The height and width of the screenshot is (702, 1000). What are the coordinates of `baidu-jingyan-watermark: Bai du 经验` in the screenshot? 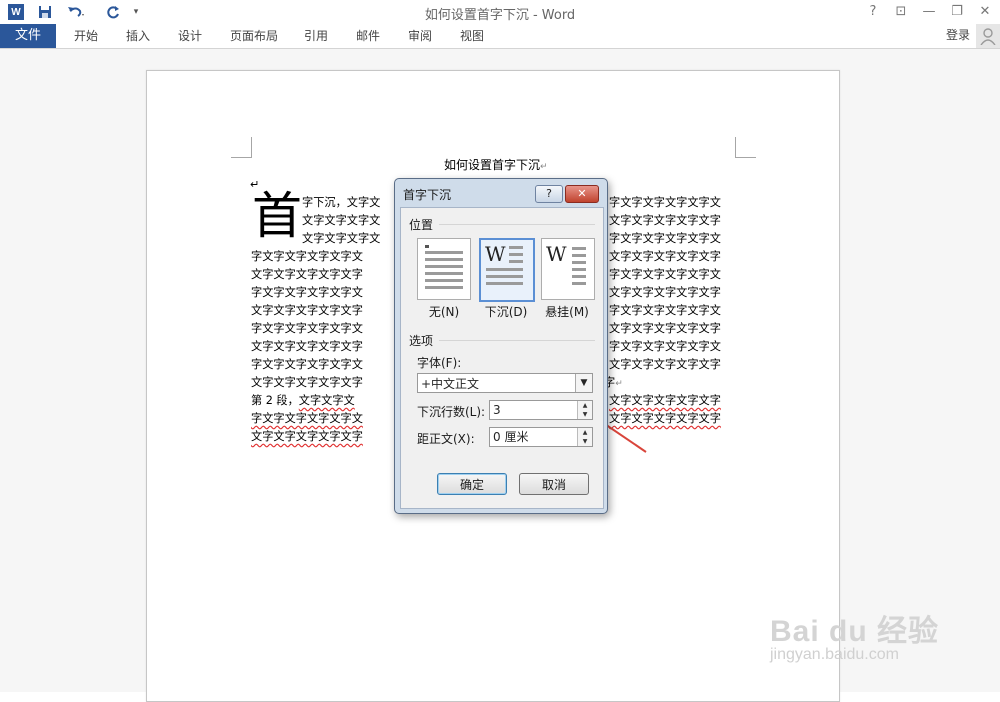 It's located at (855, 631).